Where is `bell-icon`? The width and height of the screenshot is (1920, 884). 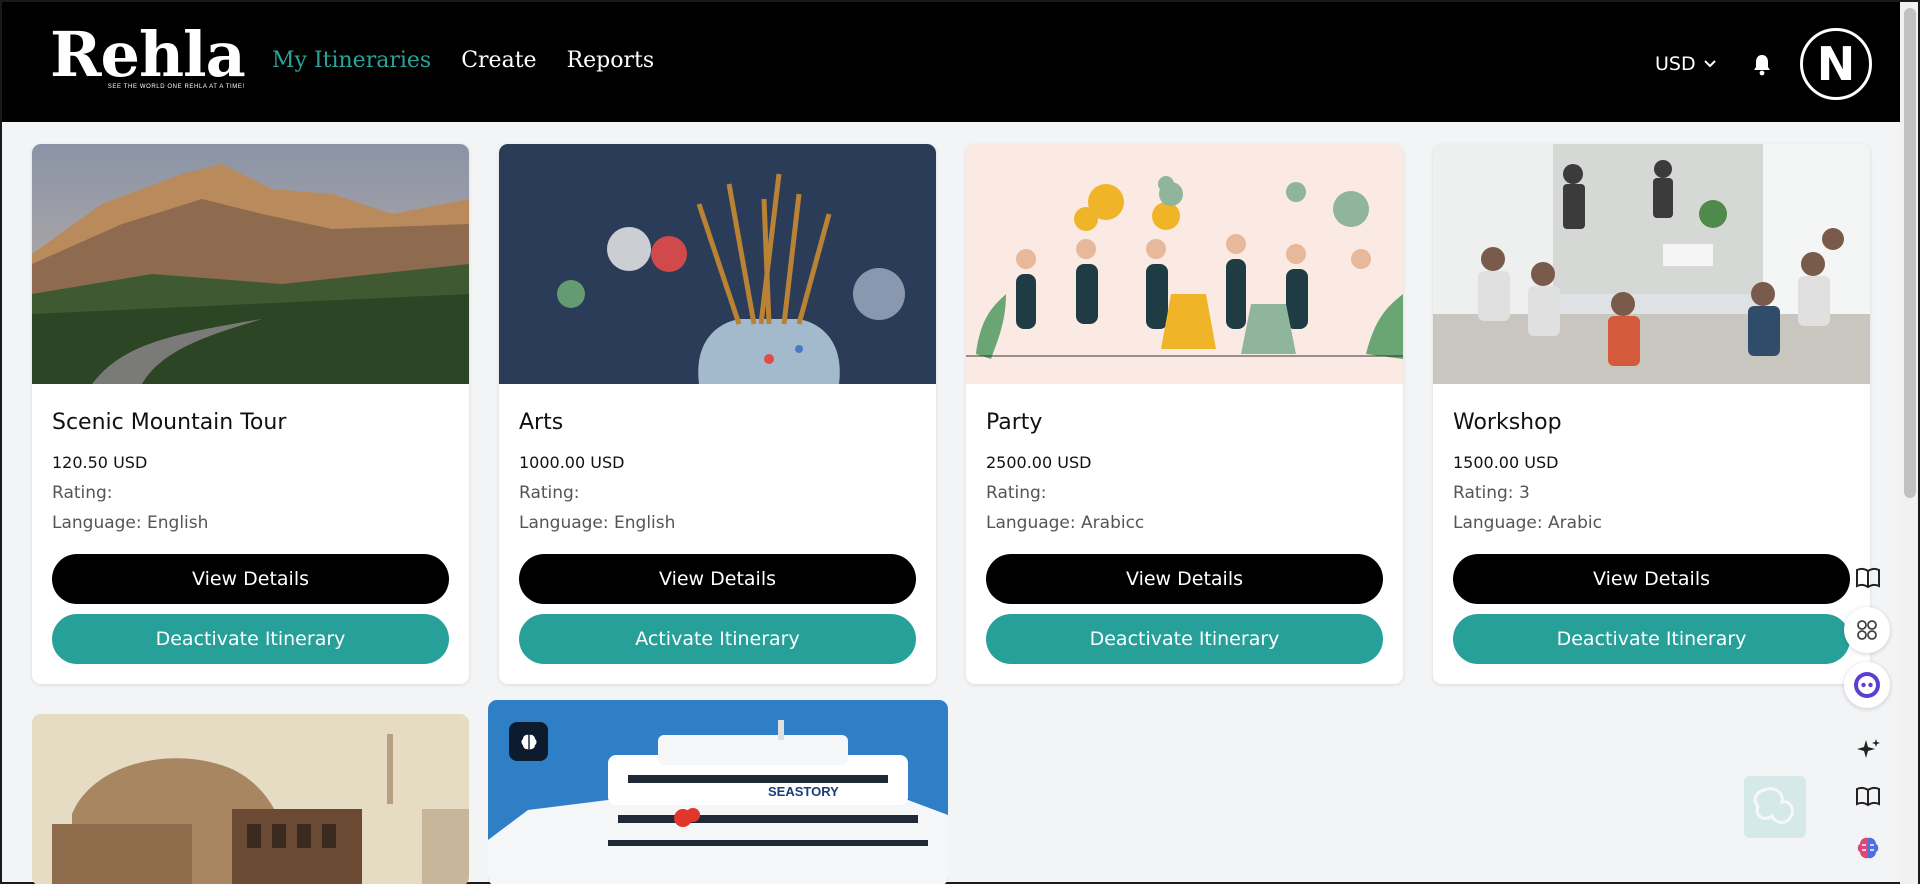
bell-icon is located at coordinates (1762, 65).